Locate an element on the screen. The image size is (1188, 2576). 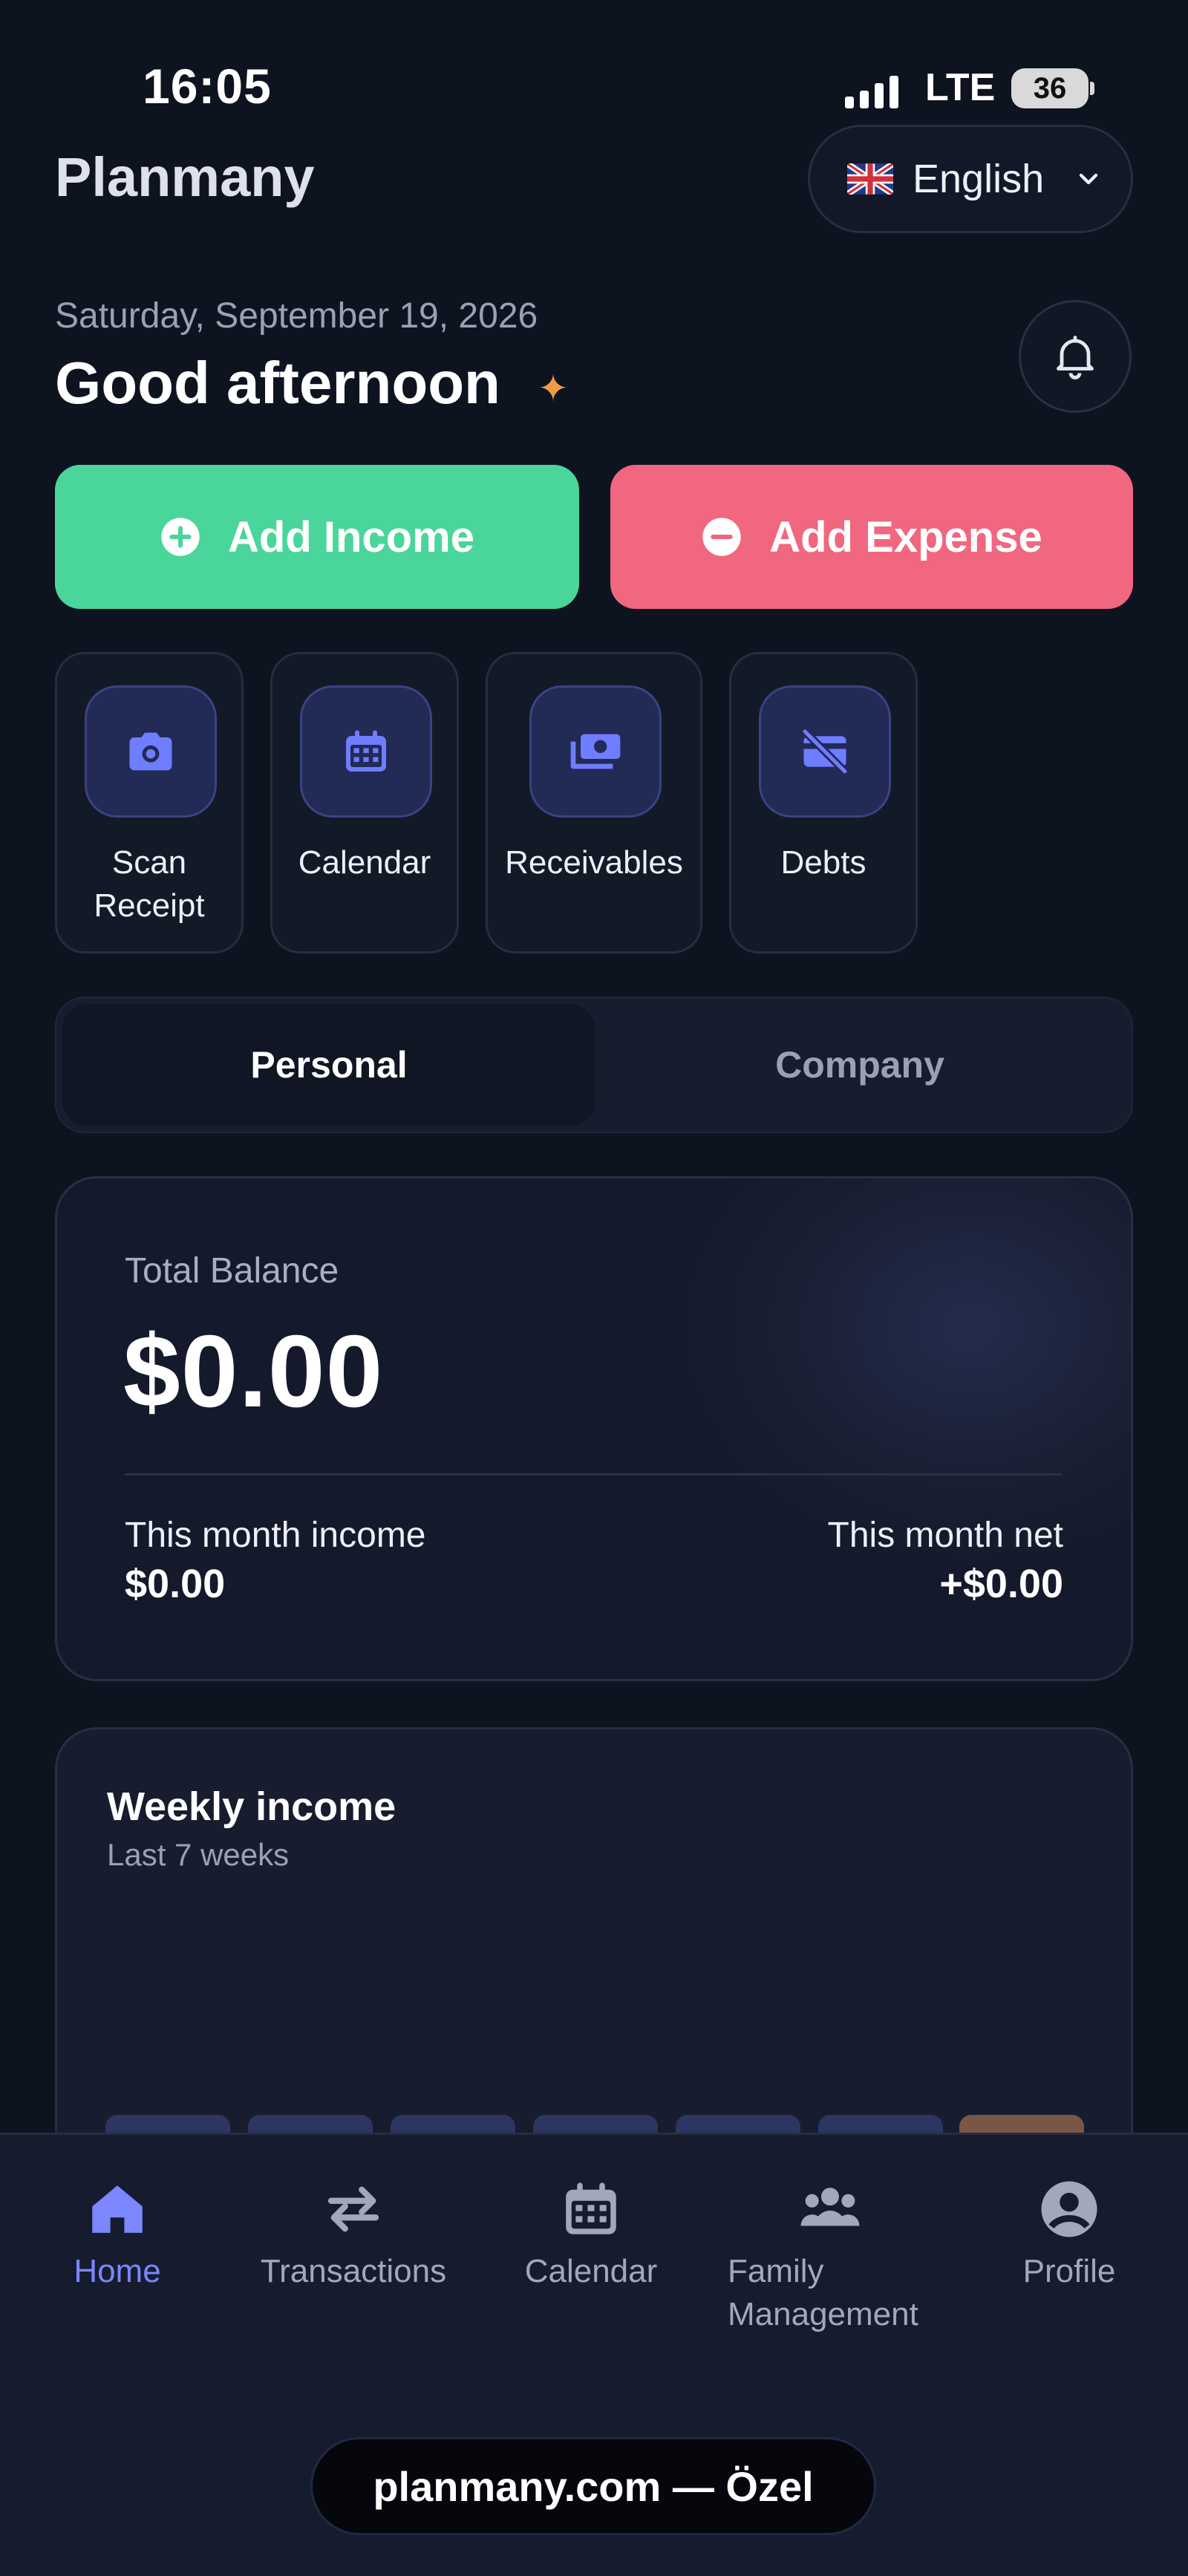
nav-profile-label: Profile is located at coordinates (1069, 2271).